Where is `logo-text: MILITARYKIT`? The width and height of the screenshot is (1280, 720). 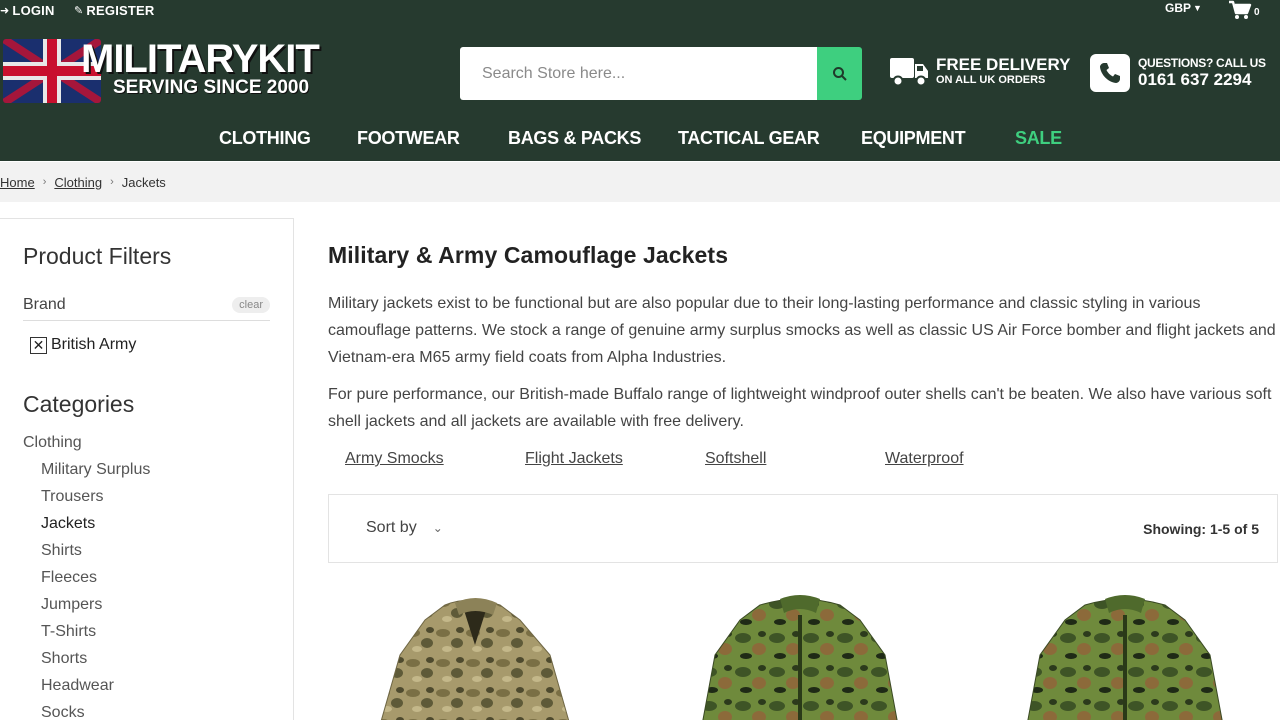 logo-text: MILITARYKIT is located at coordinates (200, 59).